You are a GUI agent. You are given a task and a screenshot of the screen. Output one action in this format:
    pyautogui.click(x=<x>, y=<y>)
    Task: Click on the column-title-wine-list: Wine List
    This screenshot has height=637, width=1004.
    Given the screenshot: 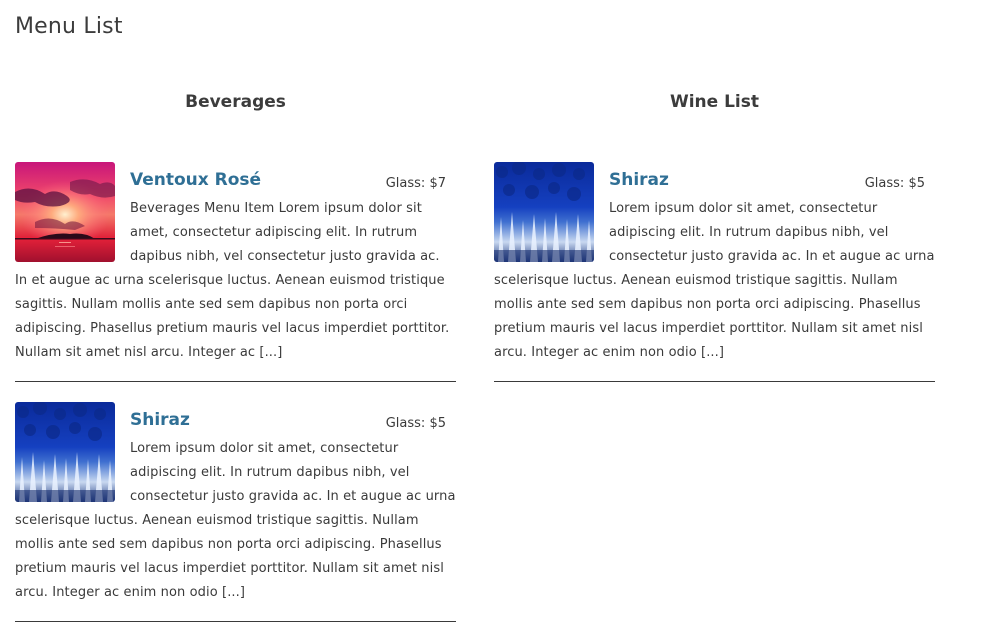 What is the action you would take?
    pyautogui.click(x=714, y=102)
    